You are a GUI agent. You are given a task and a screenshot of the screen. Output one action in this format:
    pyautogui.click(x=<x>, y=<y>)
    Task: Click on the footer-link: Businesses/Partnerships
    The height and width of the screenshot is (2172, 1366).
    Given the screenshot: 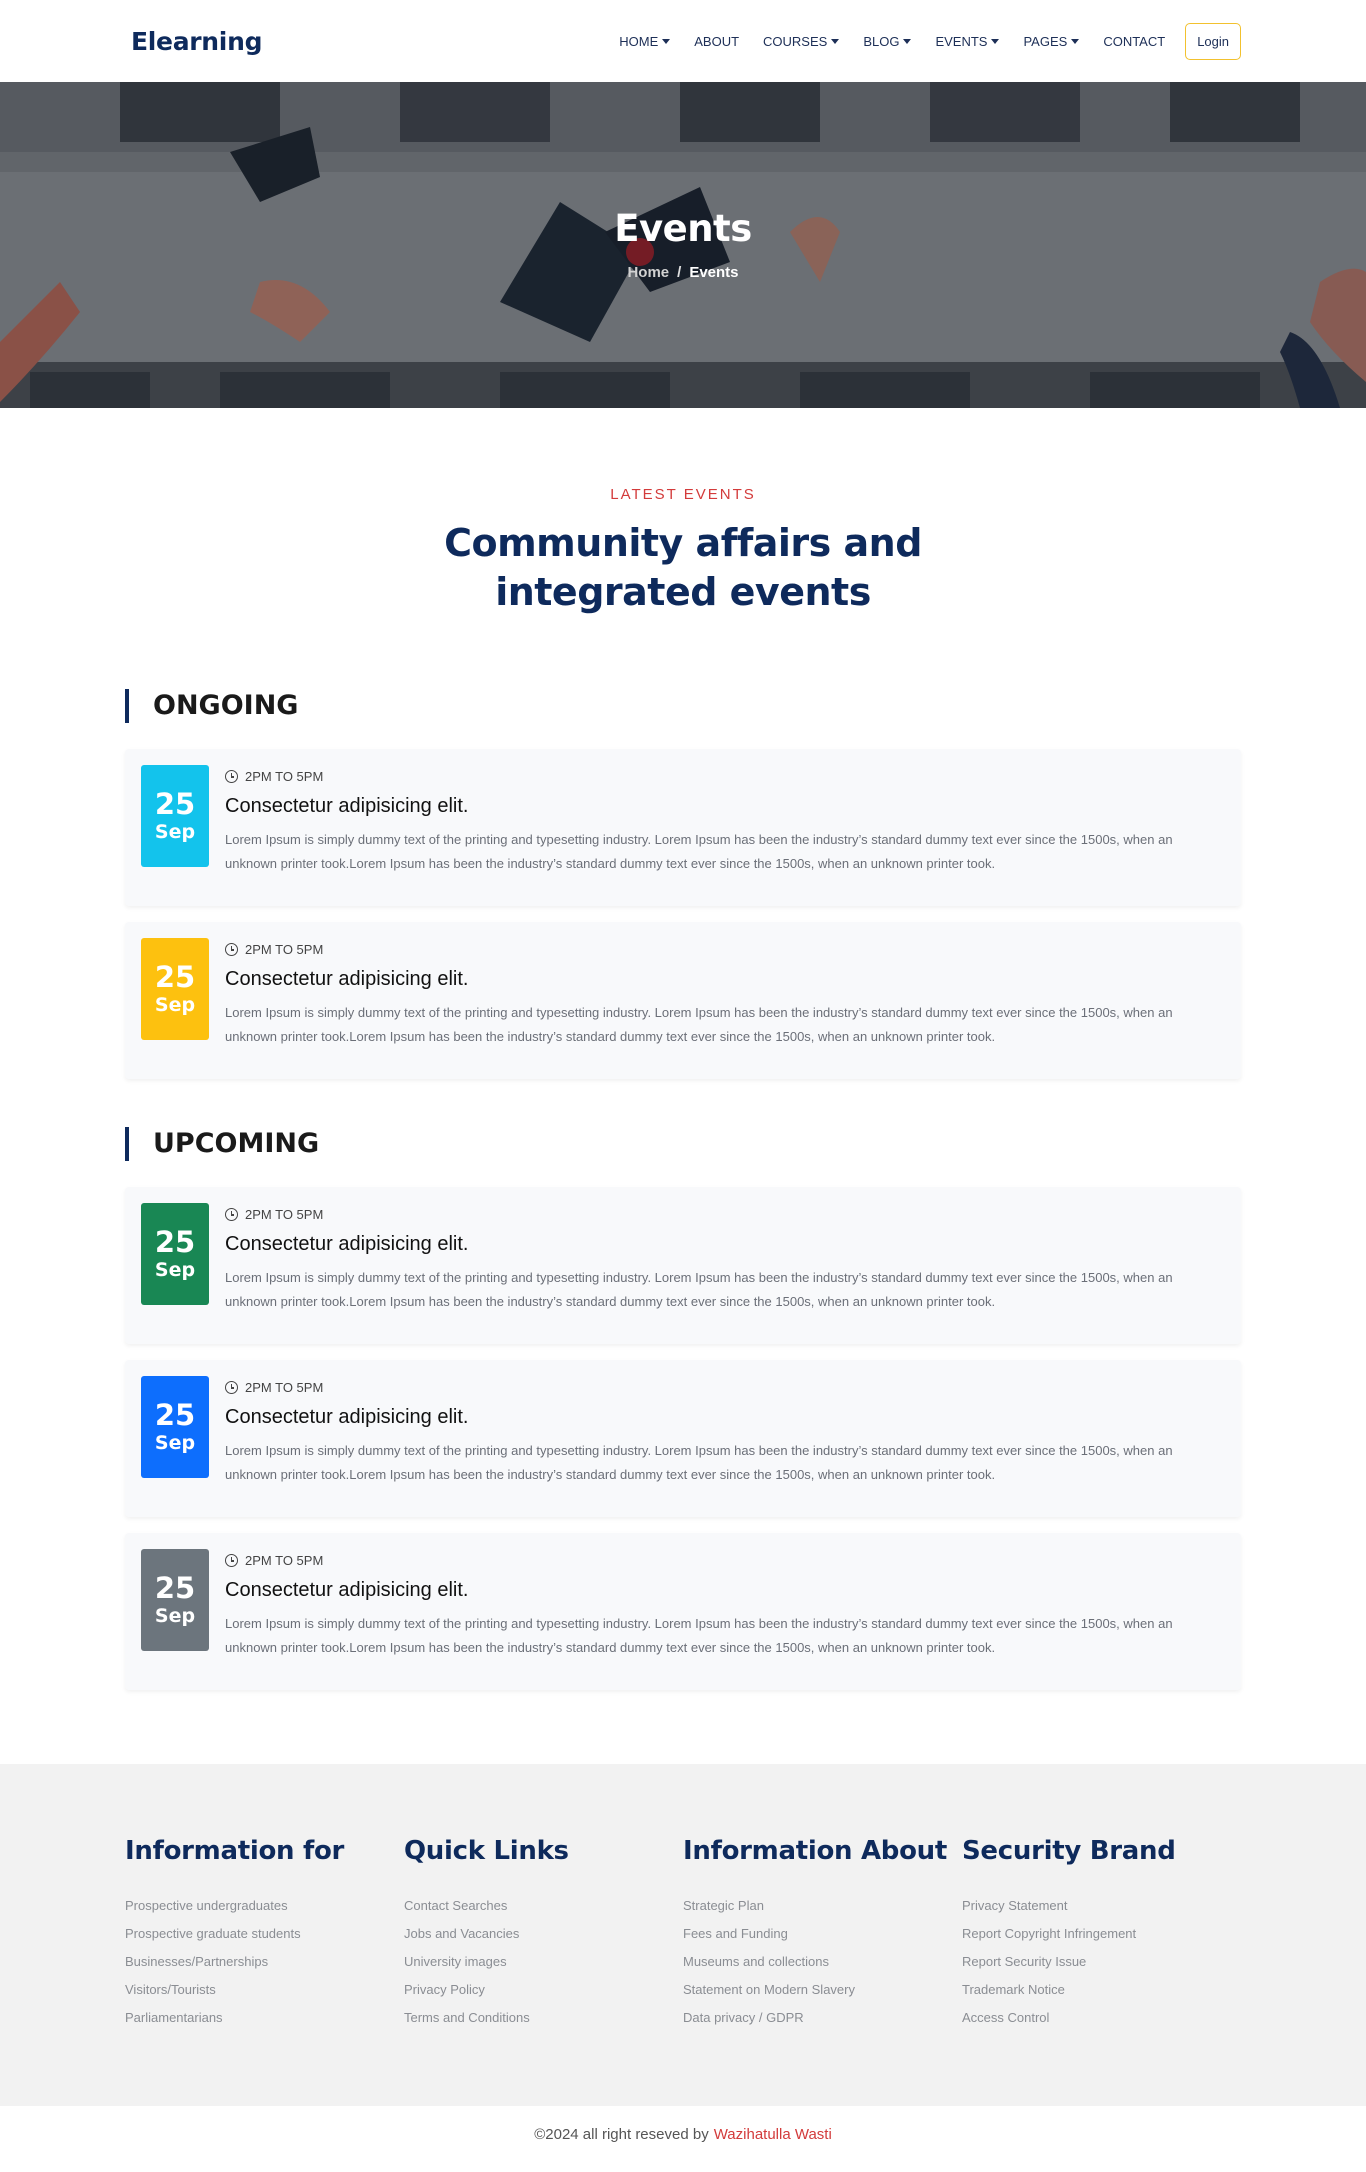 What is the action you would take?
    pyautogui.click(x=264, y=1962)
    